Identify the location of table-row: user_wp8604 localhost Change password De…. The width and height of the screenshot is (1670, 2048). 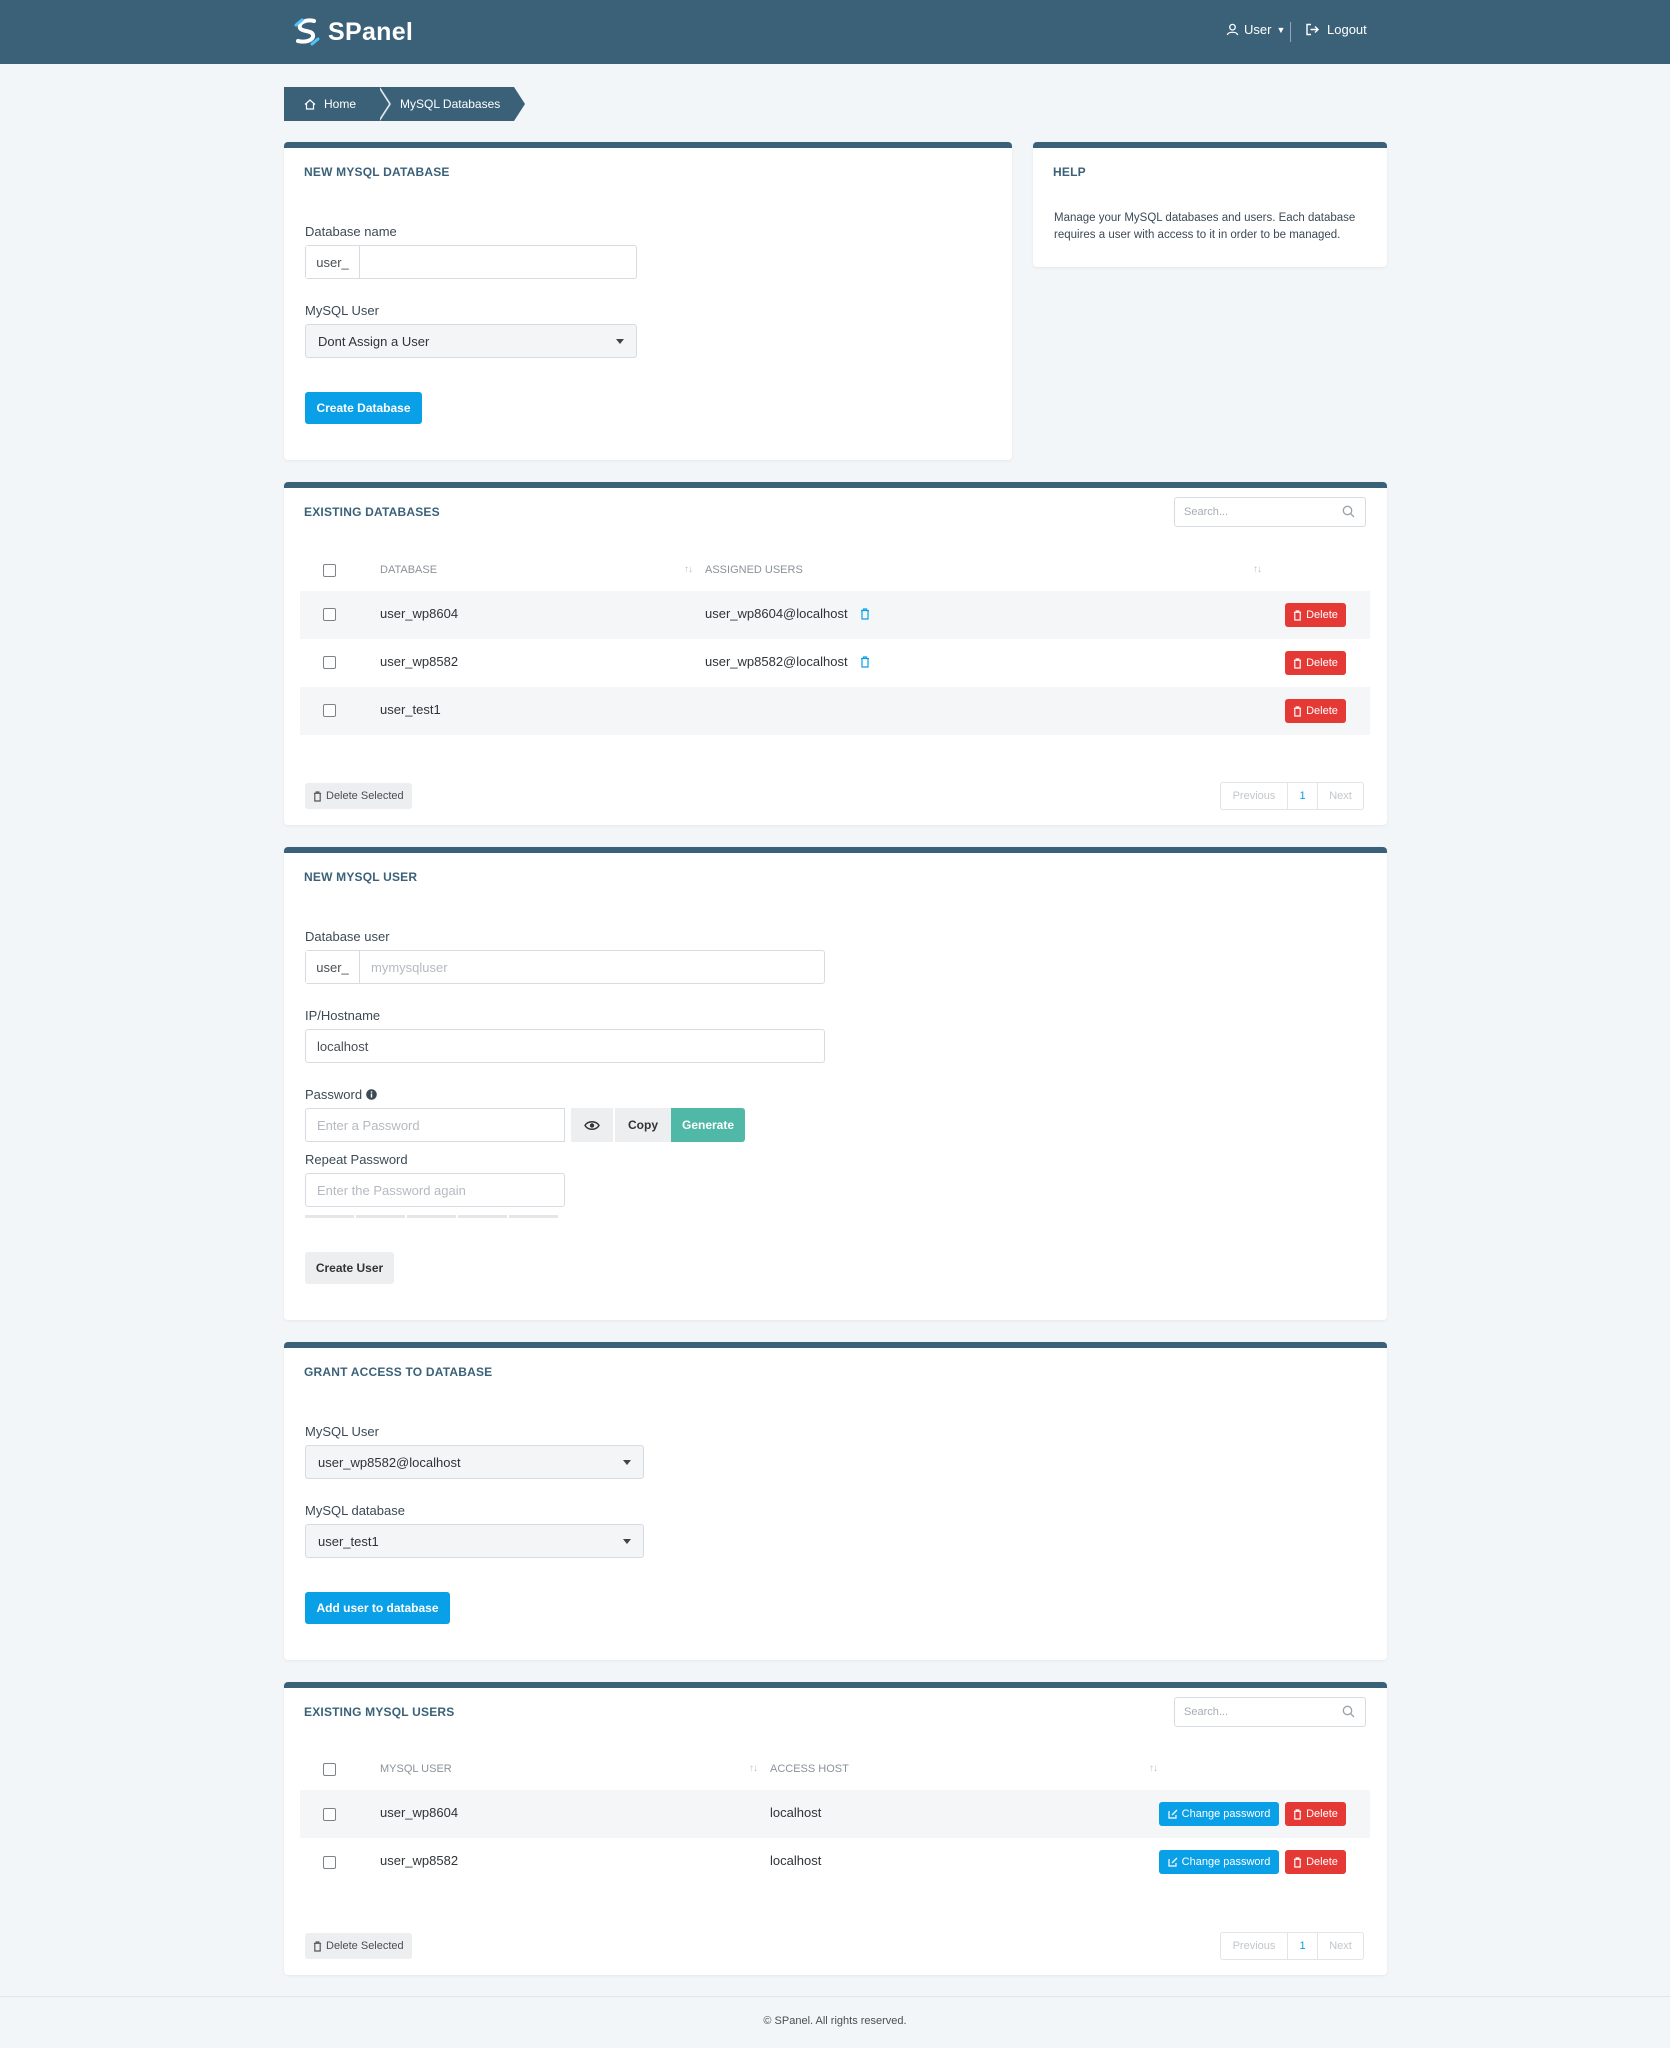
(835, 1814).